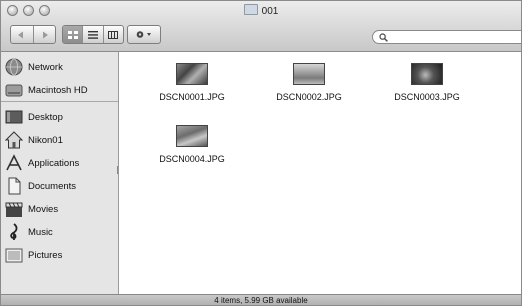 The image size is (522, 306). Describe the element at coordinates (45, 255) in the screenshot. I see `sidebar-item-label: Pictures` at that location.